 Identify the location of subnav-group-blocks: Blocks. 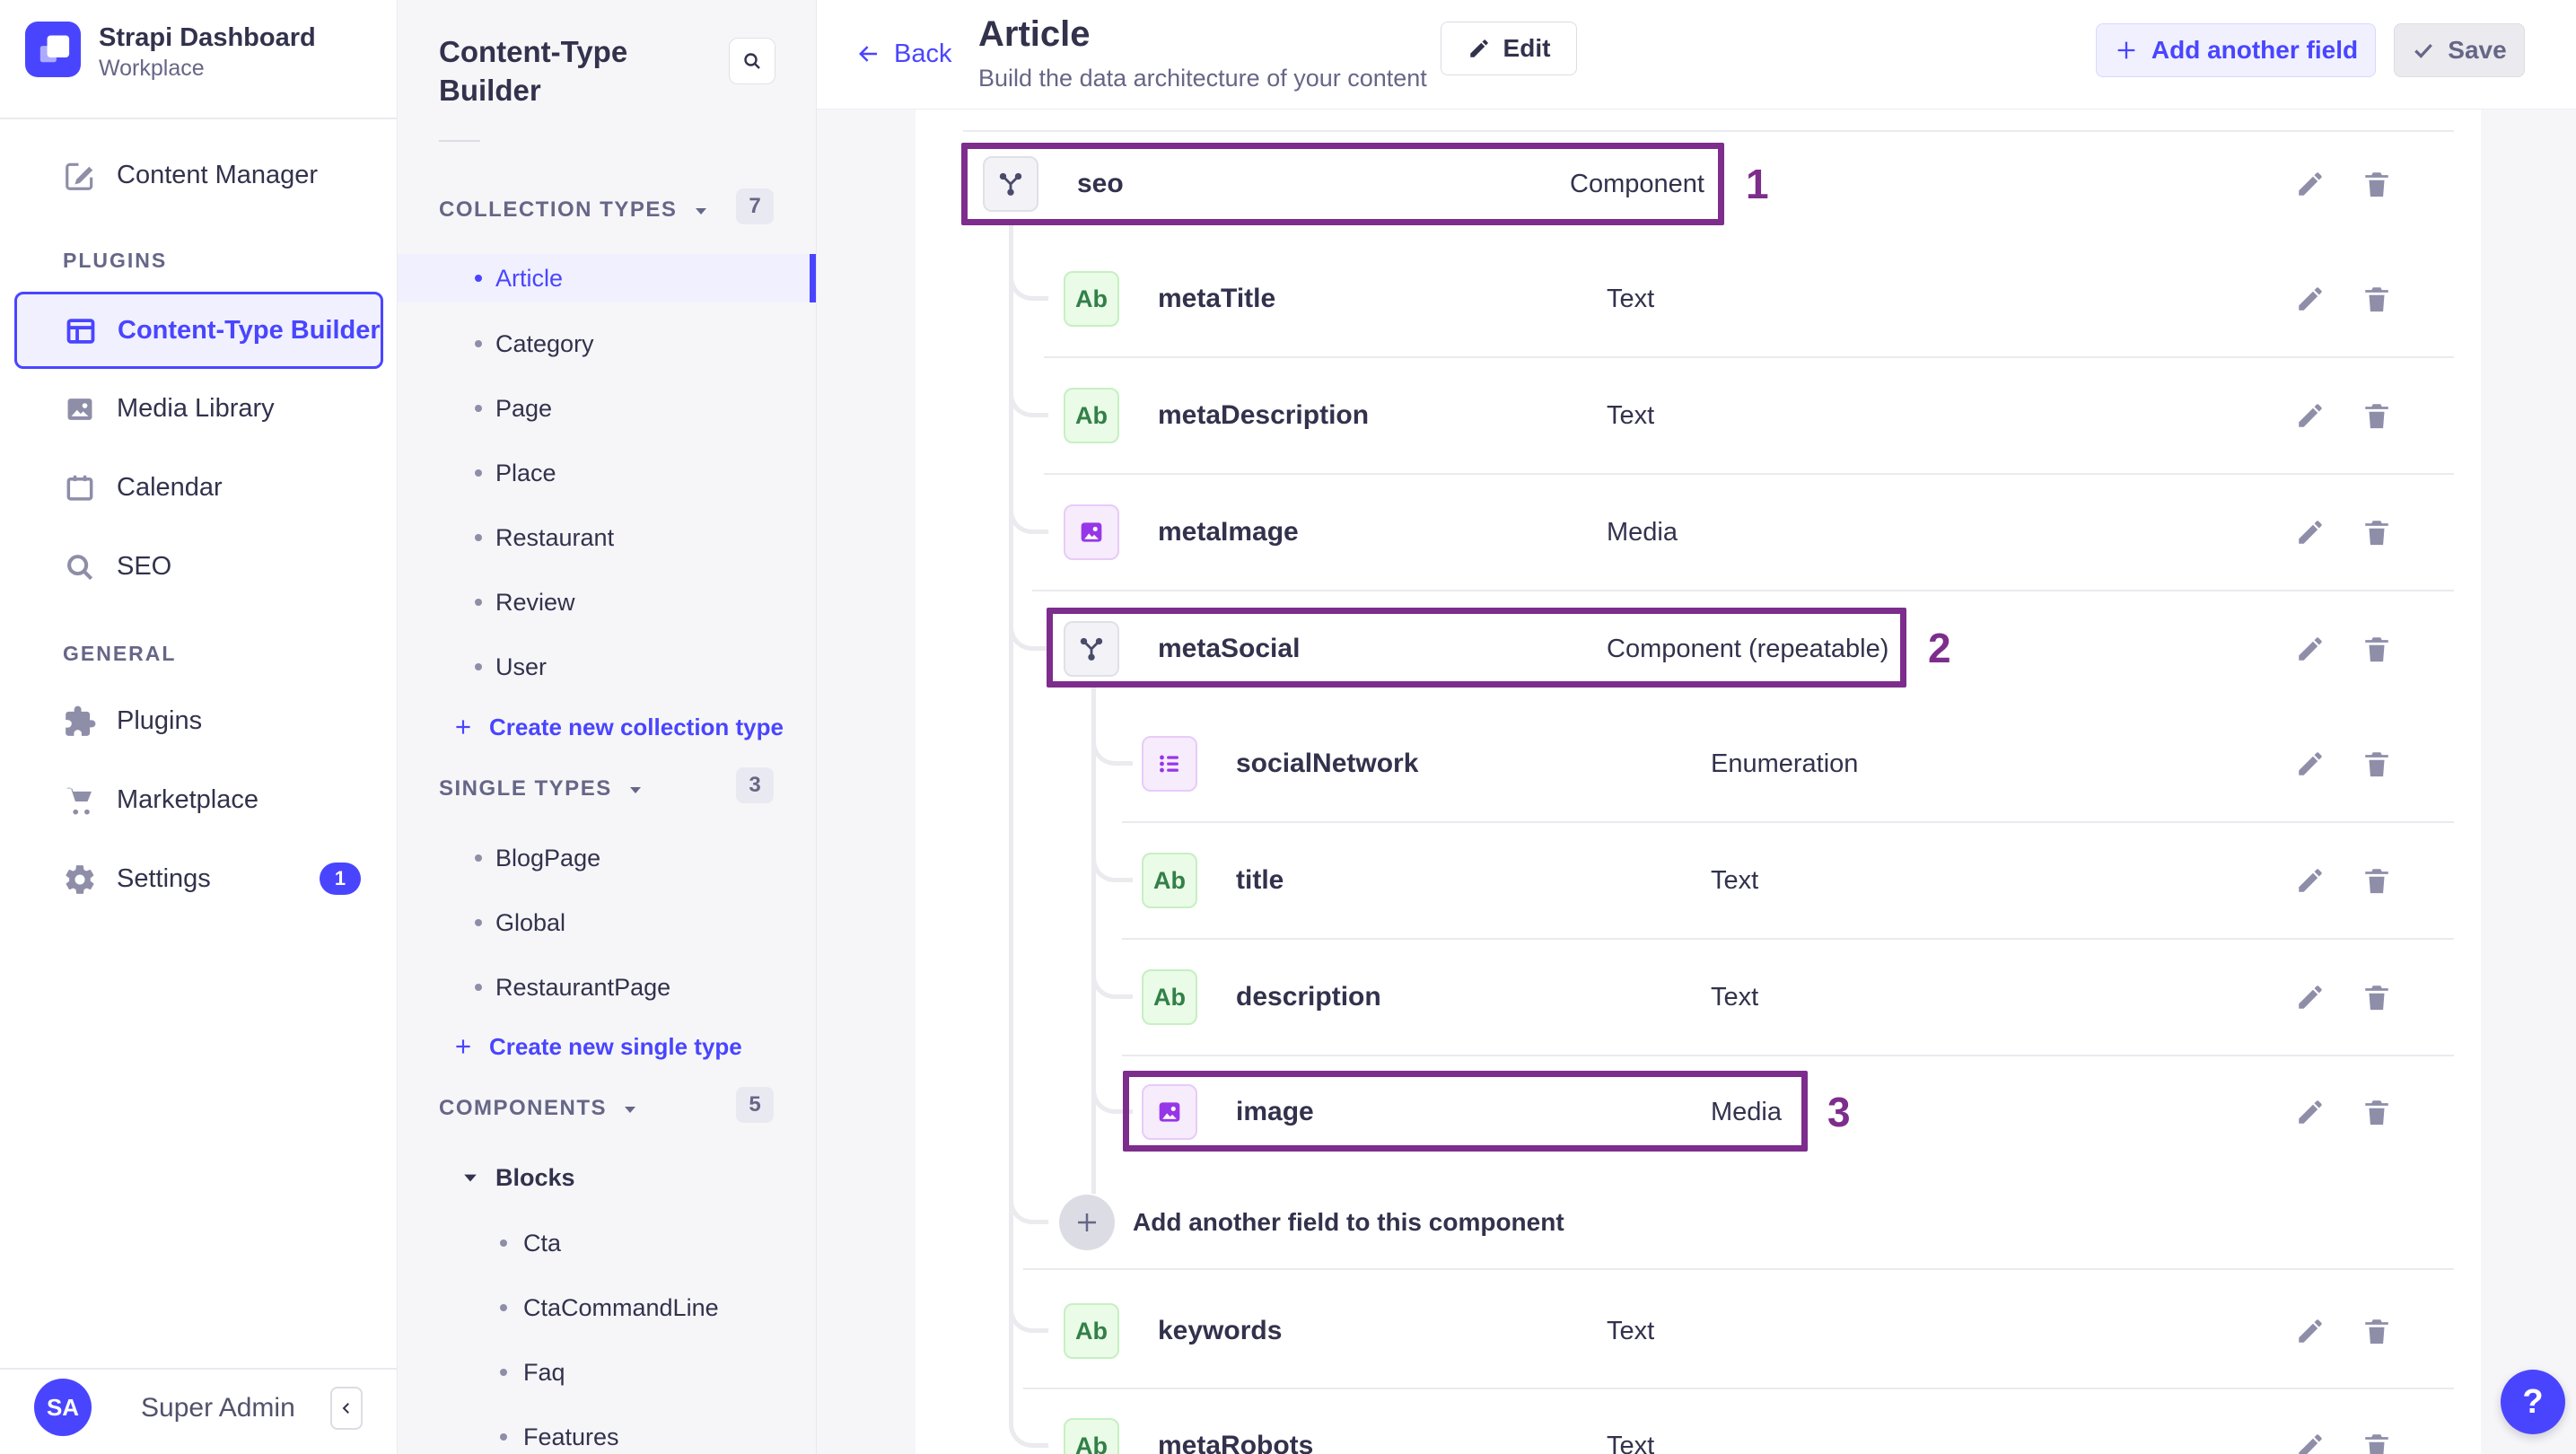
(607, 1177).